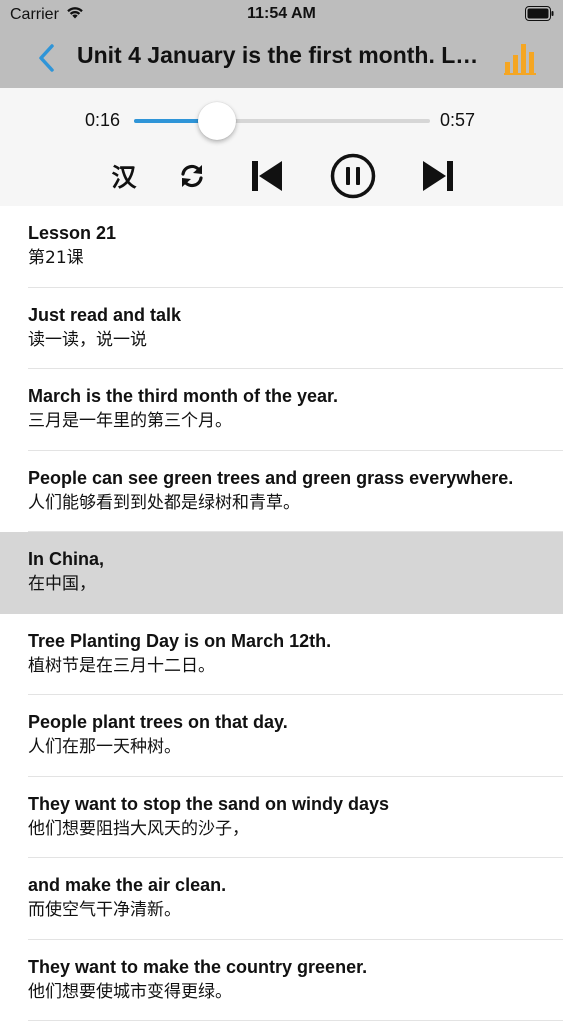 Image resolution: width=563 pixels, height=1021 pixels. I want to click on sentence-english: Just read and talk, so click(285, 315).